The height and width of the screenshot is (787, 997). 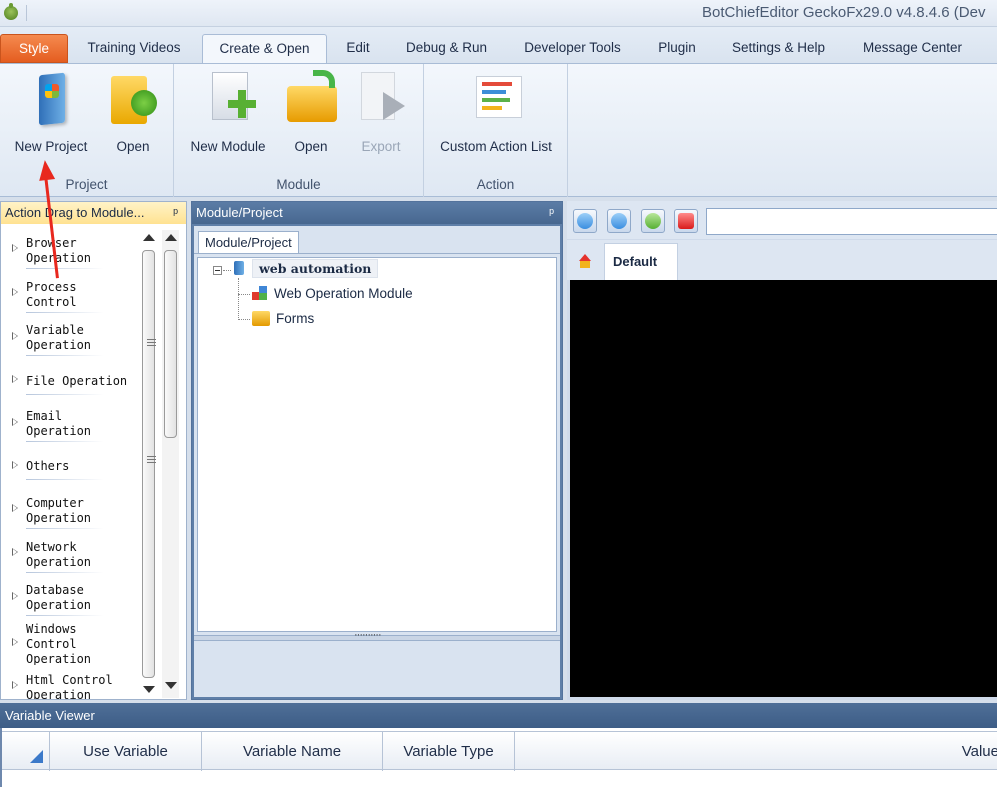 What do you see at coordinates (677, 48) in the screenshot?
I see `tab-plugin: Plugin` at bounding box center [677, 48].